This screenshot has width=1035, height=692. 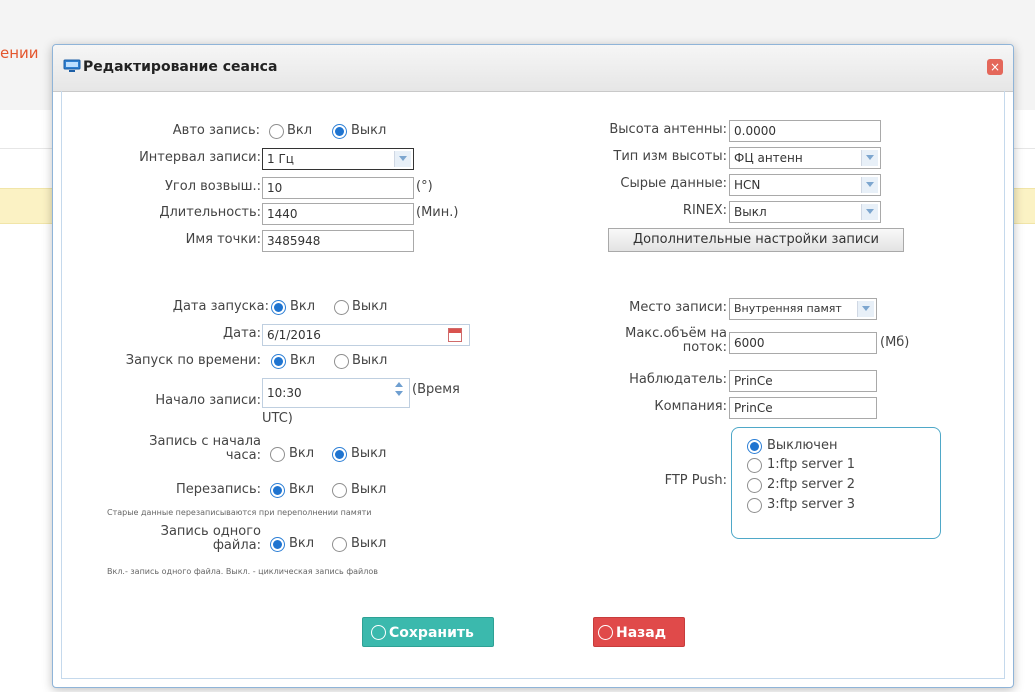 What do you see at coordinates (339, 544) in the screenshot?
I see `single-file-off-radio` at bounding box center [339, 544].